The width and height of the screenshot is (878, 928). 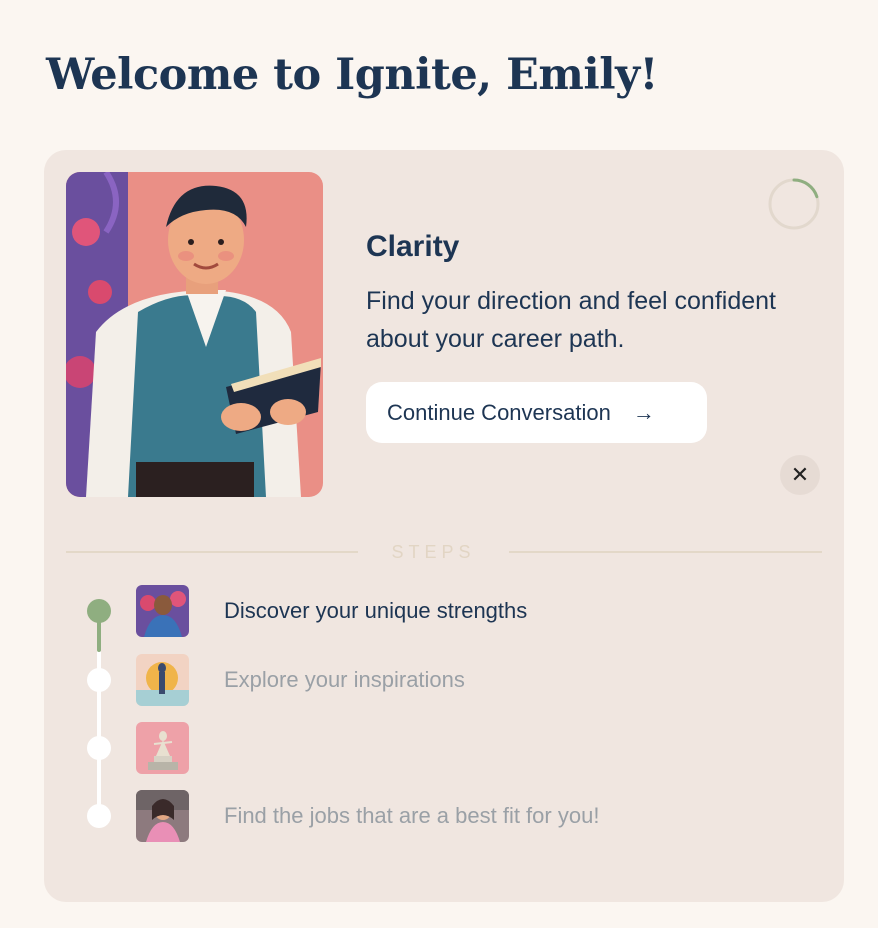 I want to click on close-button: ✕, so click(x=800, y=475).